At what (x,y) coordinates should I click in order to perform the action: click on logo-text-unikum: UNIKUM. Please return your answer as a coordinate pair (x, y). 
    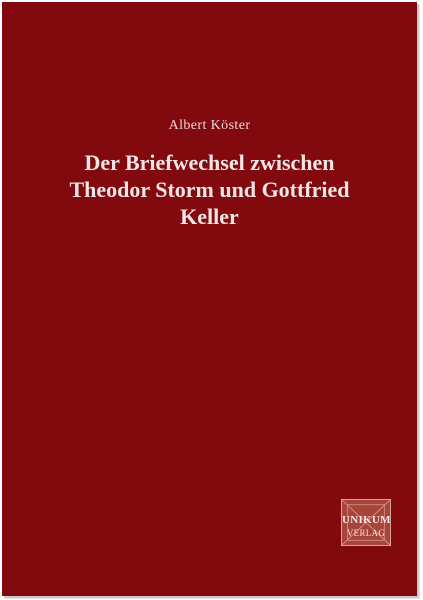
    Looking at the image, I should click on (366, 520).